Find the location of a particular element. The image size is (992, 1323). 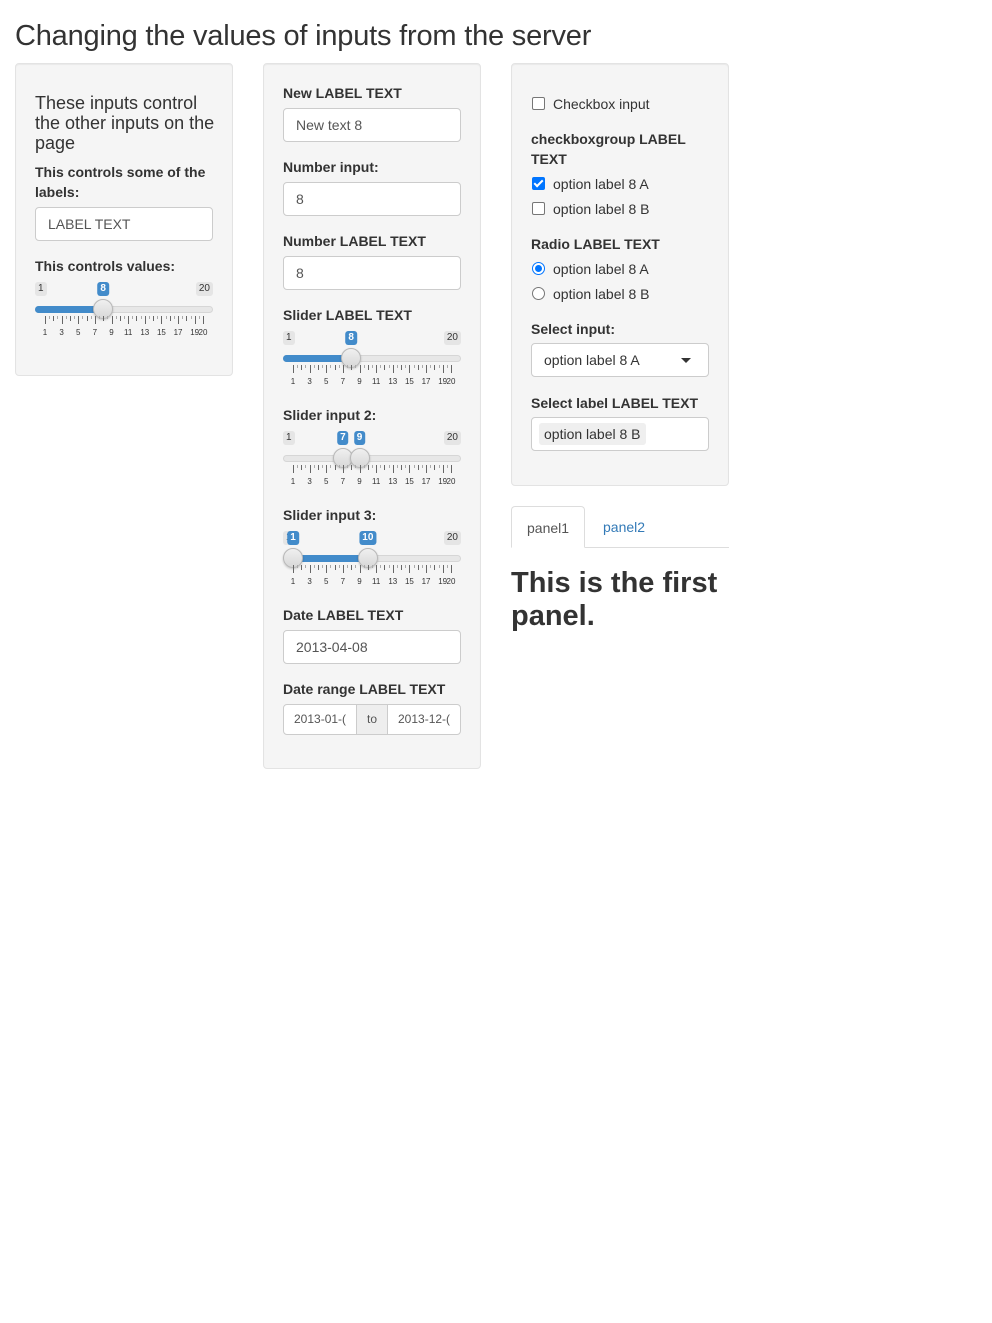

slider-value-label: 8 is located at coordinates (351, 338).